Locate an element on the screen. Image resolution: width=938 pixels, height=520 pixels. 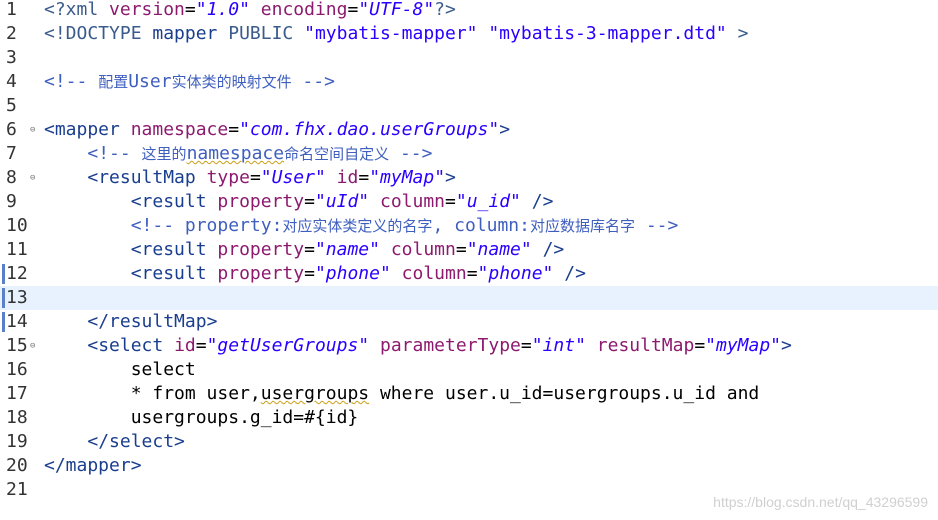
code-token: namespace is located at coordinates (179, 129).